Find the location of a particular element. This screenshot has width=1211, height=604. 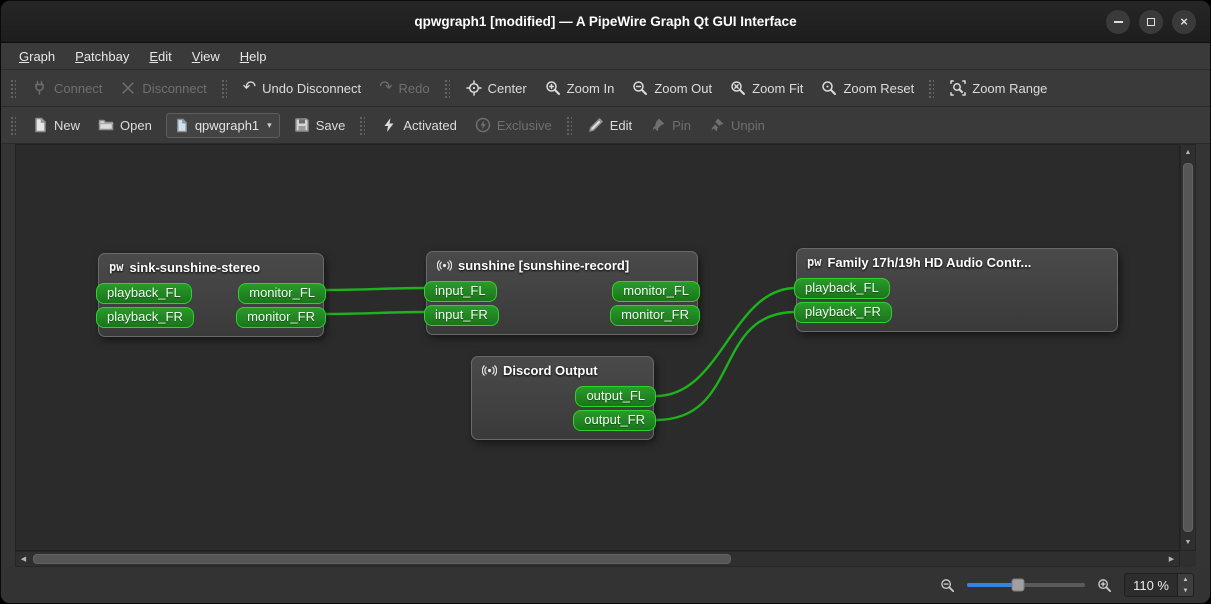

connect-icon is located at coordinates (39, 87).